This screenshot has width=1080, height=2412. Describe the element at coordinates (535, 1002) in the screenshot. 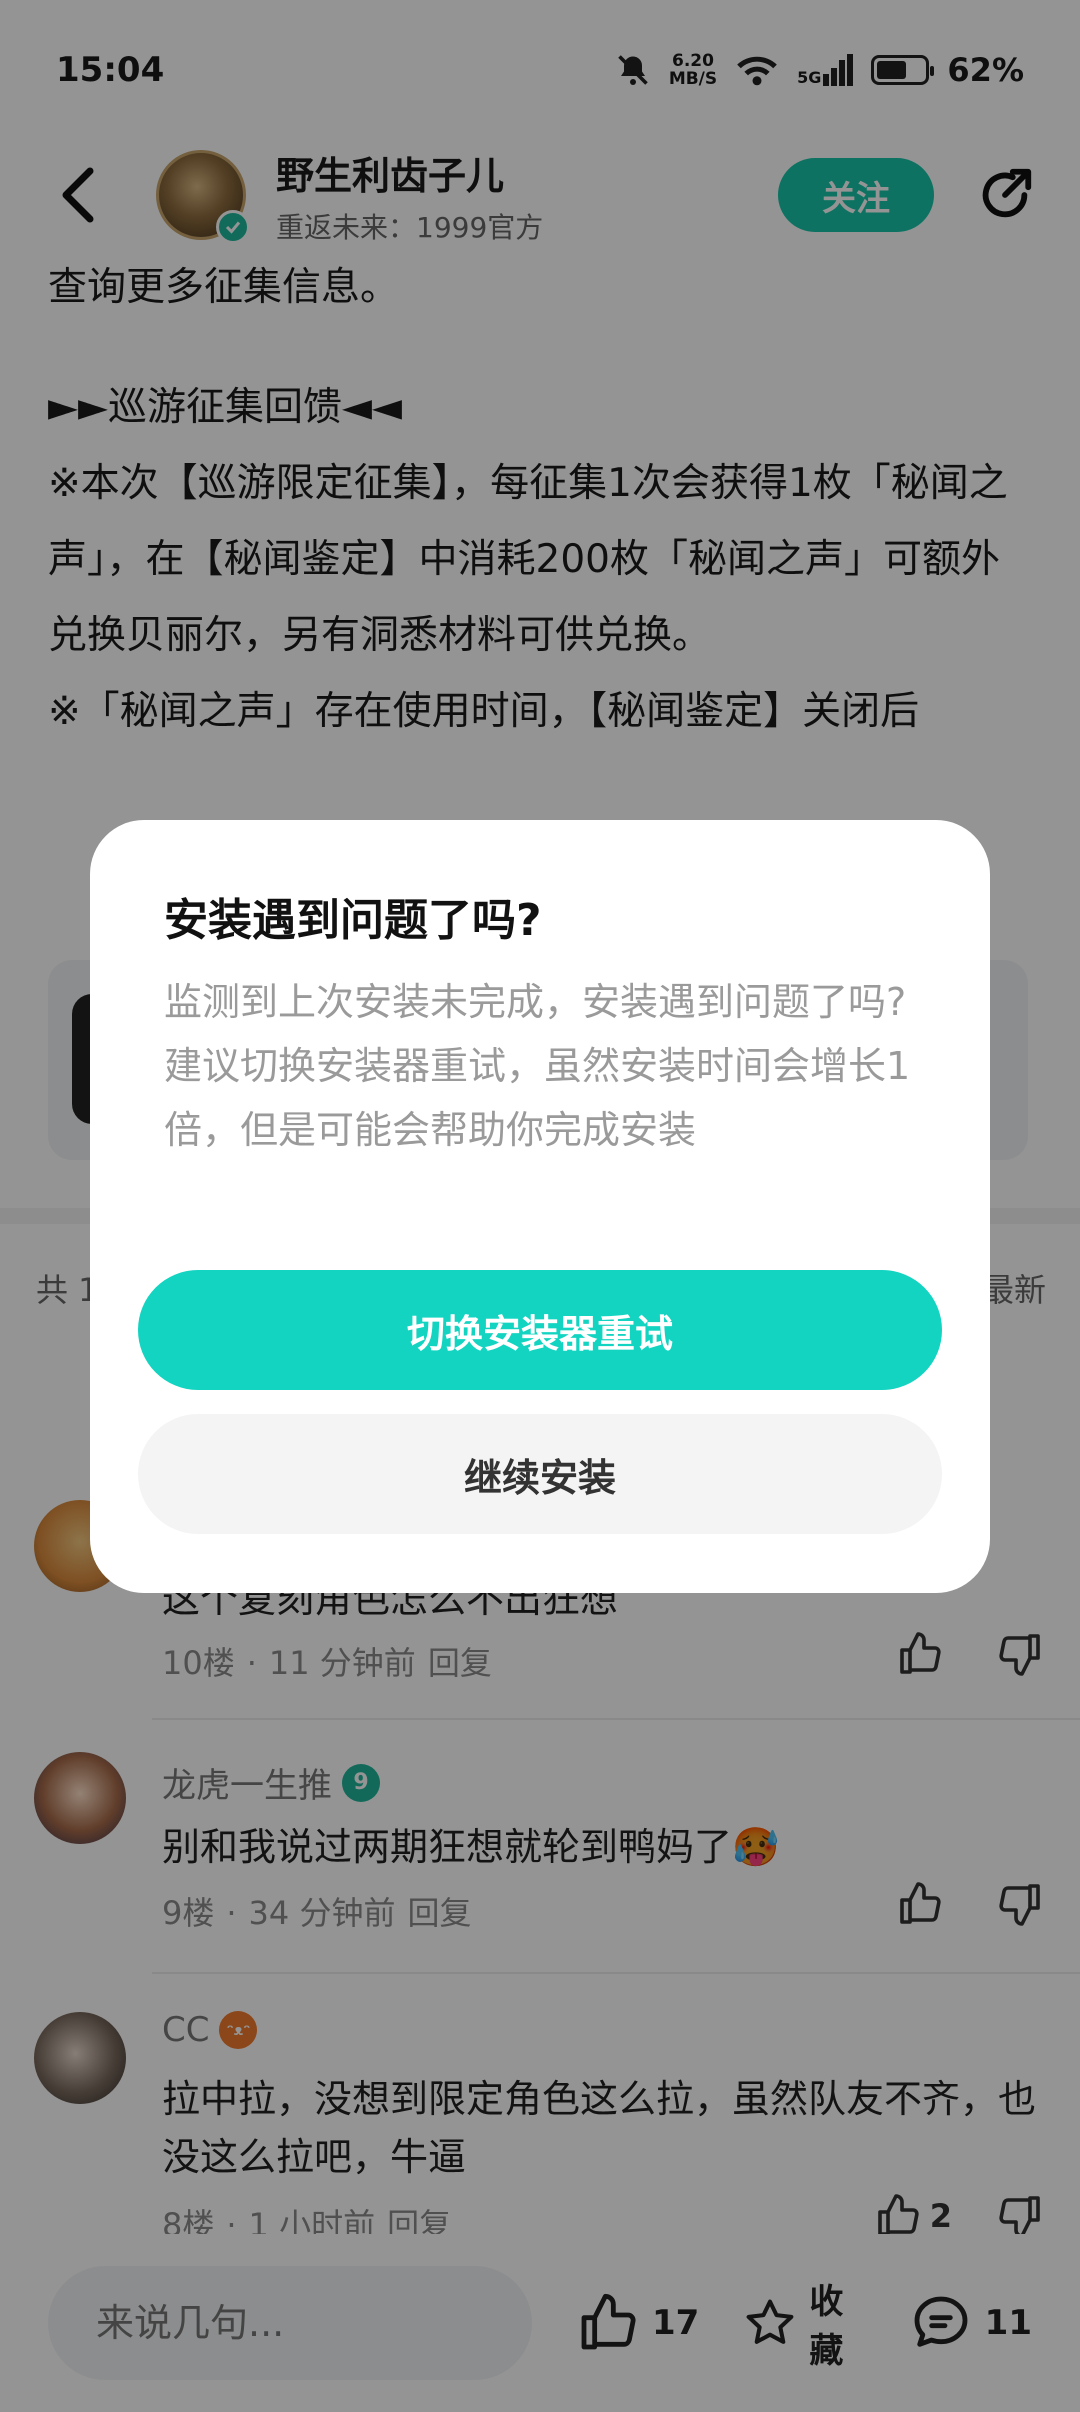

I see `dialog-message-line: 监测到上次安装未完成，安装遇到问题了吗?` at that location.